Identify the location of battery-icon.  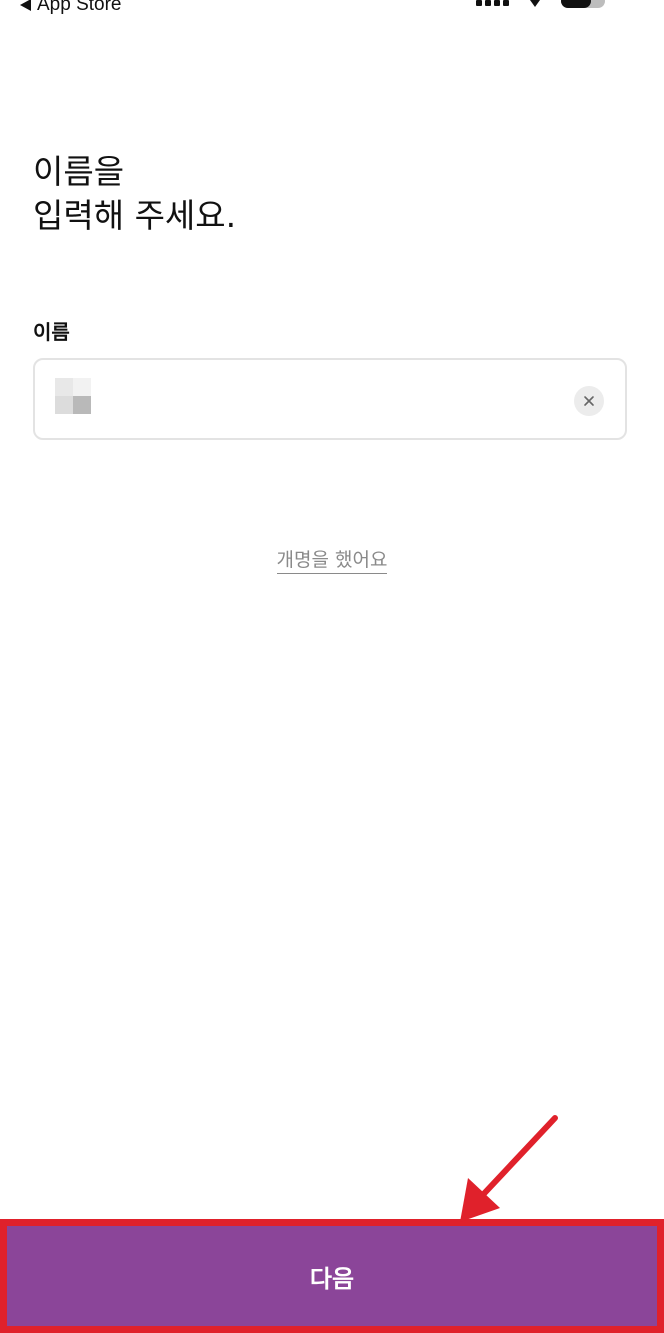
(583, 4).